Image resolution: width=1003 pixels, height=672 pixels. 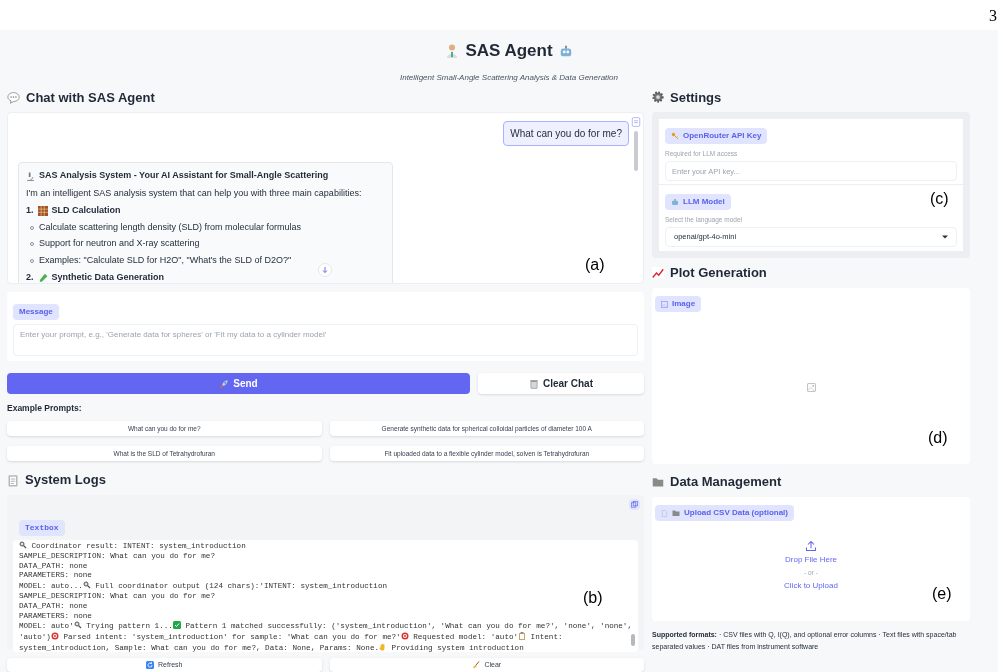 I want to click on message-text: I'm an intelligent SAS analysis system that can help you with three main capabilities:, so click(x=194, y=193).